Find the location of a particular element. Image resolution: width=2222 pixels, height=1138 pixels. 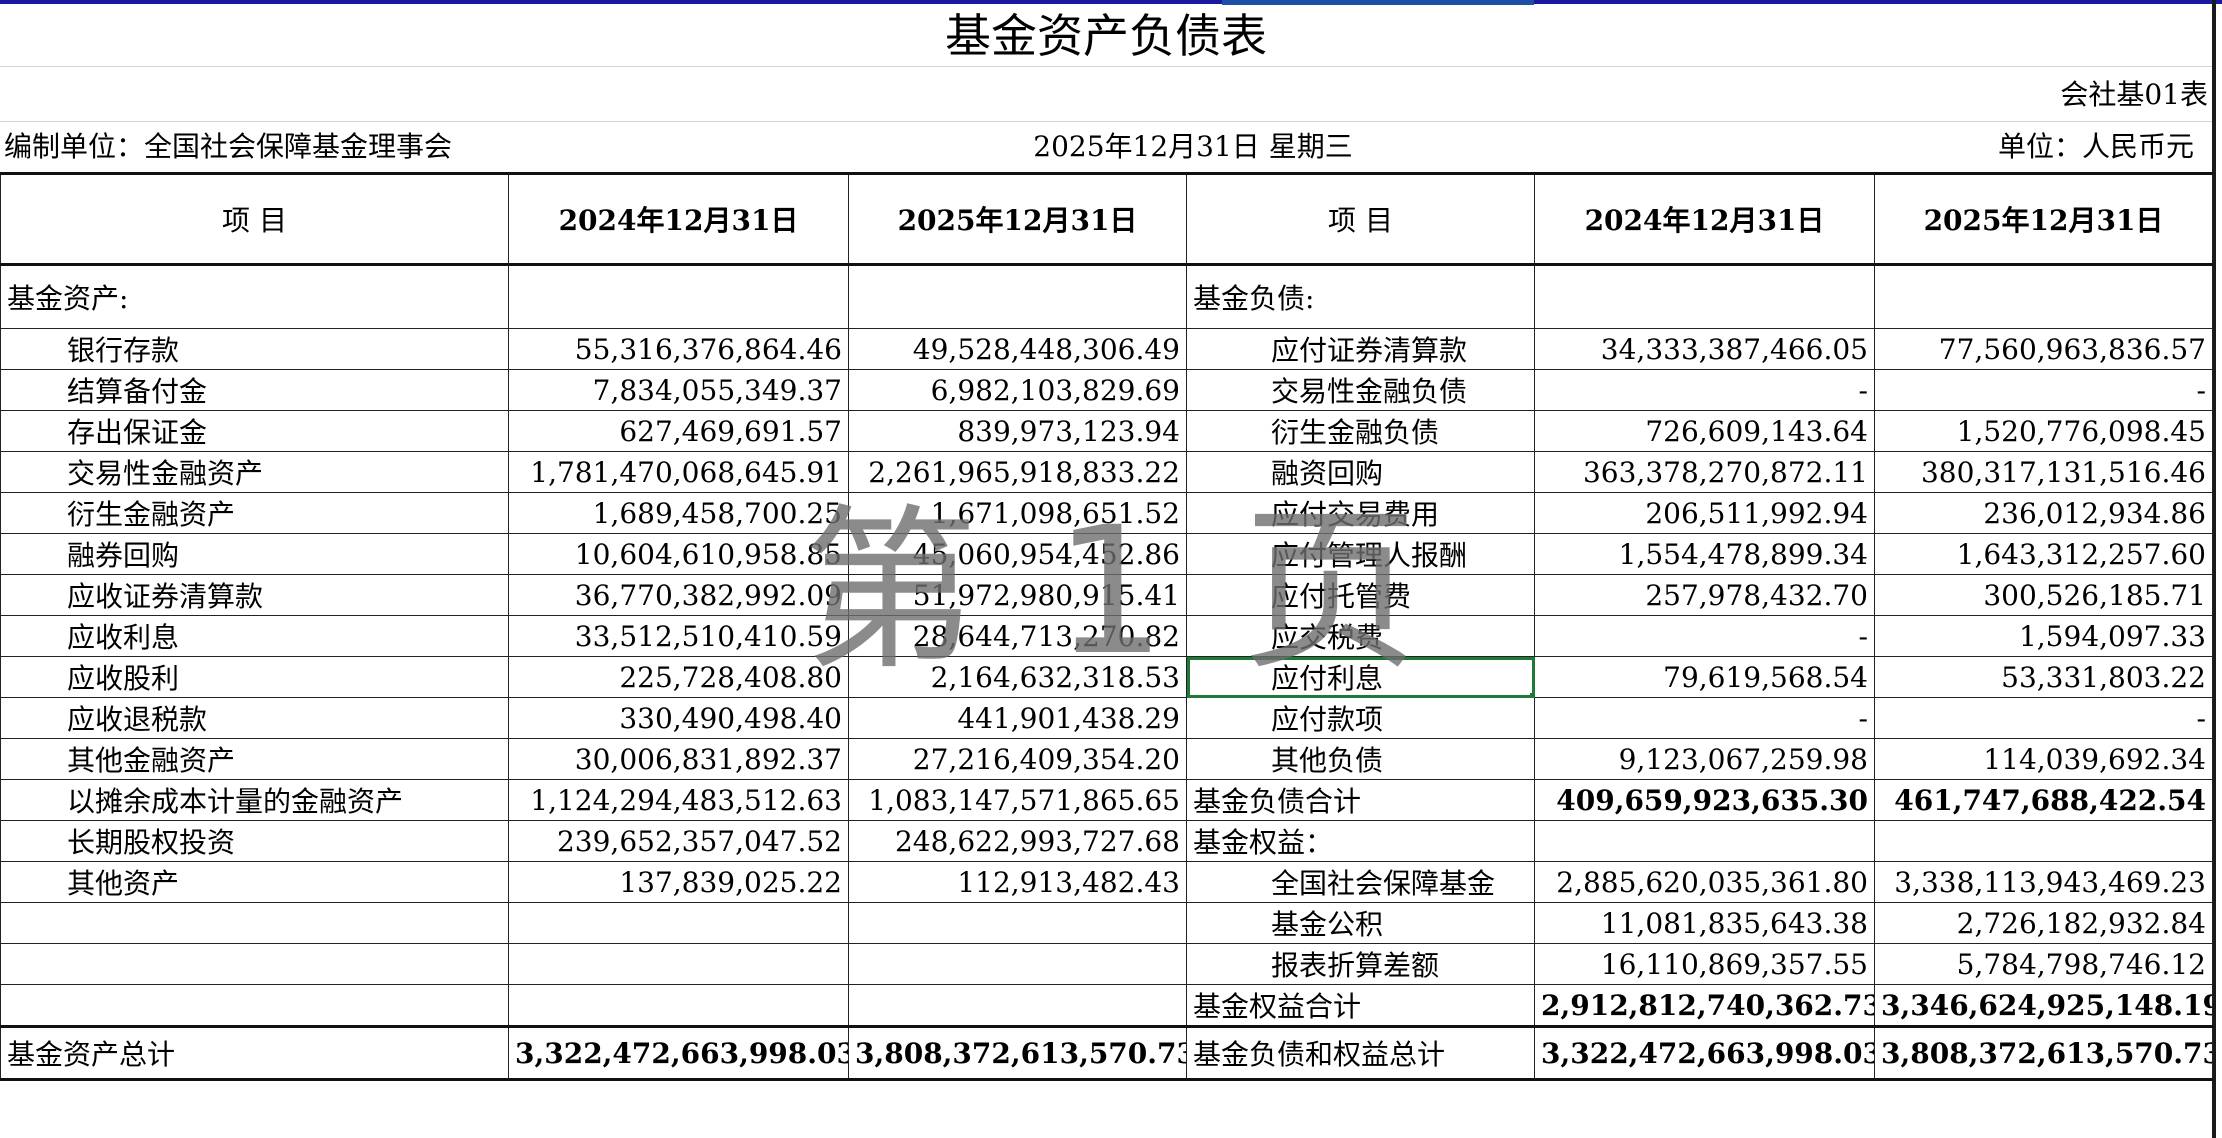

liability-equity-item: 应付证券清算款 is located at coordinates (1360, 349).